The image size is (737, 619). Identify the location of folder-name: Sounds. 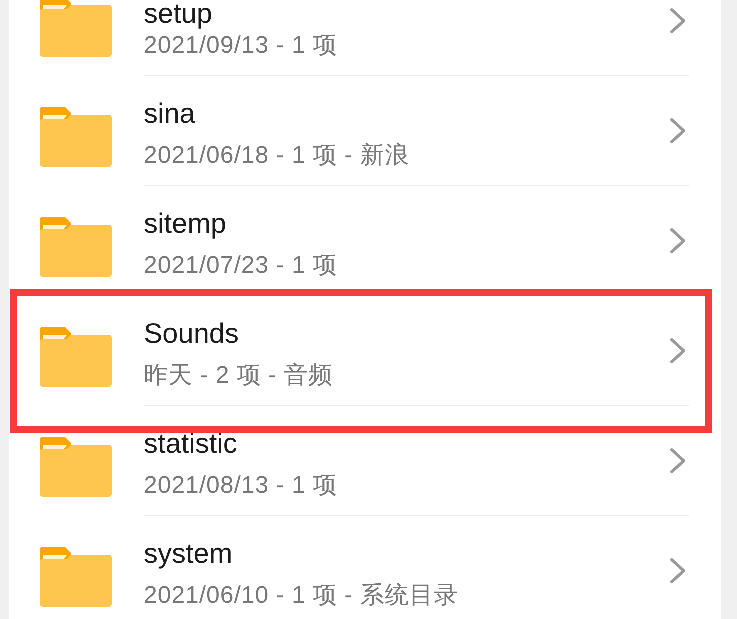
(191, 334).